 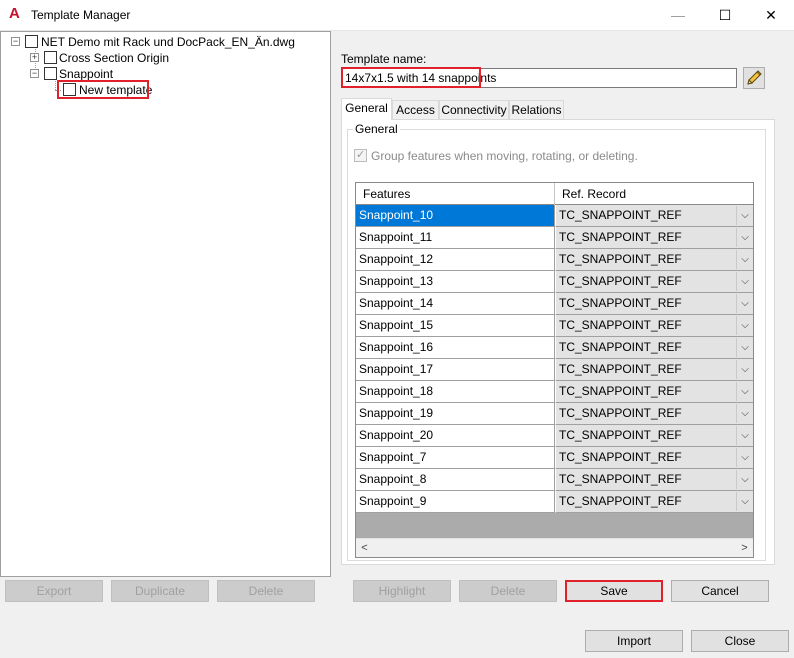 I want to click on feature-cell: Snappoint_18, so click(x=455, y=392).